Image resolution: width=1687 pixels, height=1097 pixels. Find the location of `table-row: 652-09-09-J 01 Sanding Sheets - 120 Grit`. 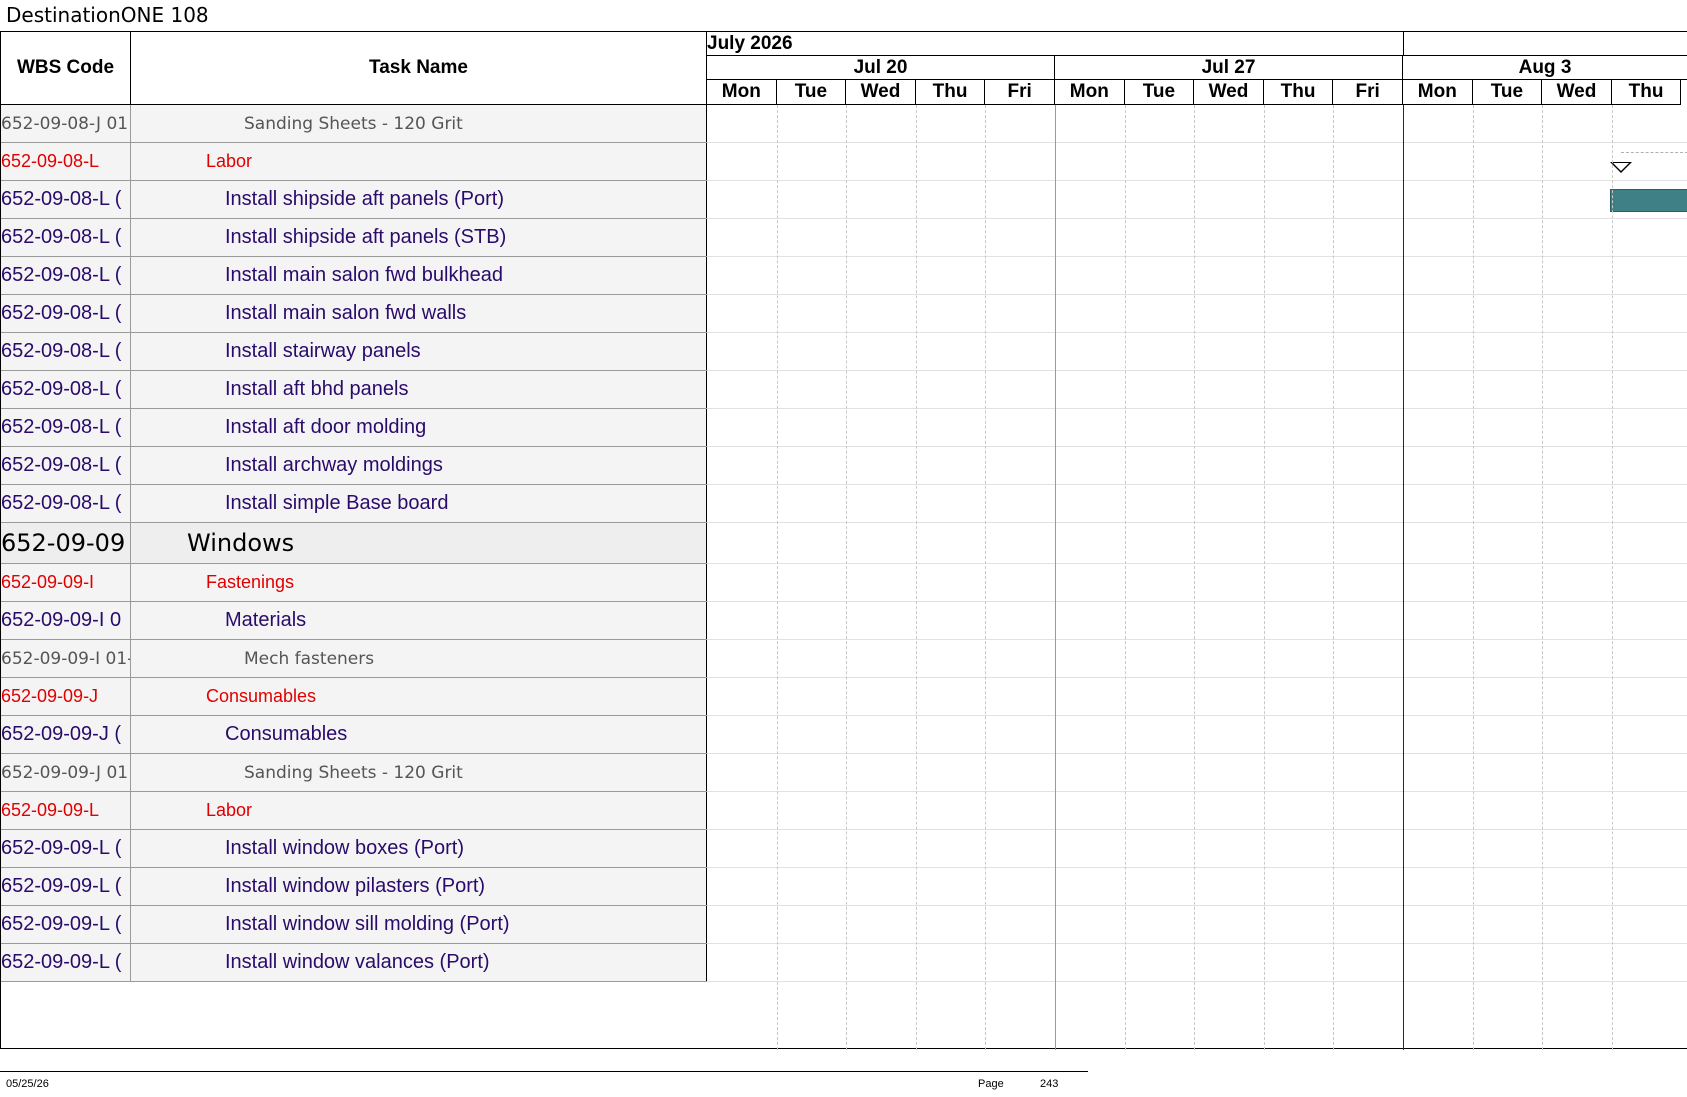

table-row: 652-09-09-J 01 Sanding Sheets - 120 Grit is located at coordinates (354, 773).